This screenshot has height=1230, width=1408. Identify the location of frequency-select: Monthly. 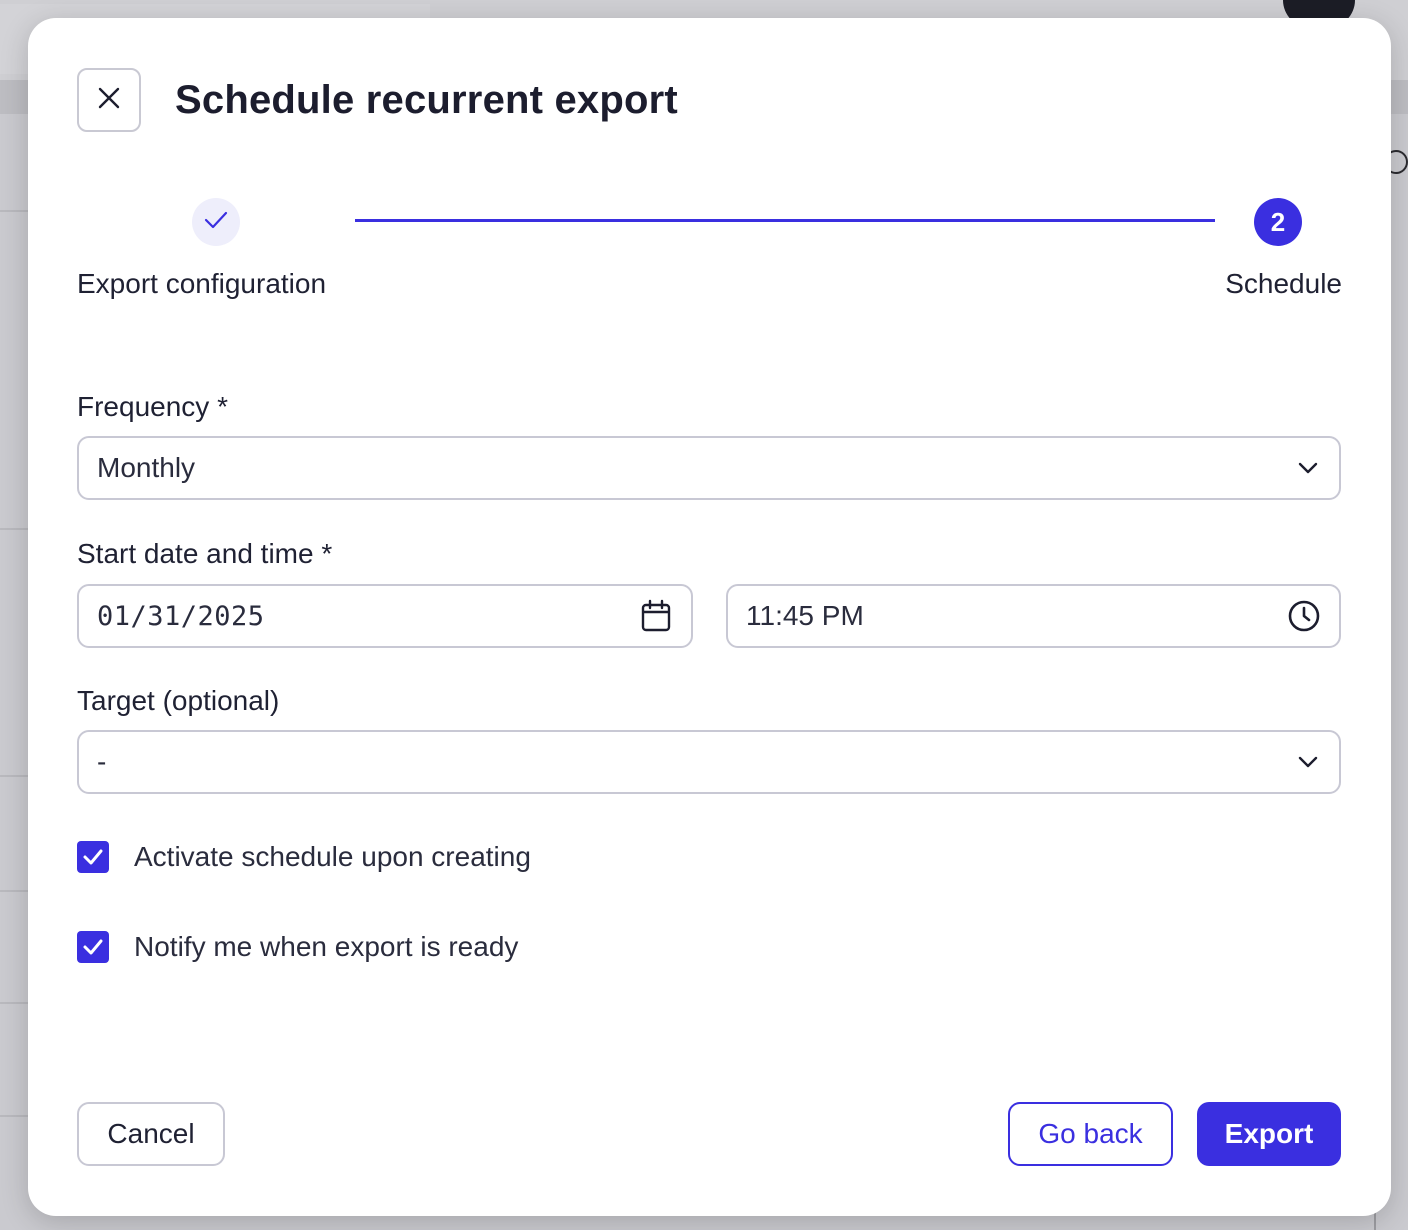
(709, 468).